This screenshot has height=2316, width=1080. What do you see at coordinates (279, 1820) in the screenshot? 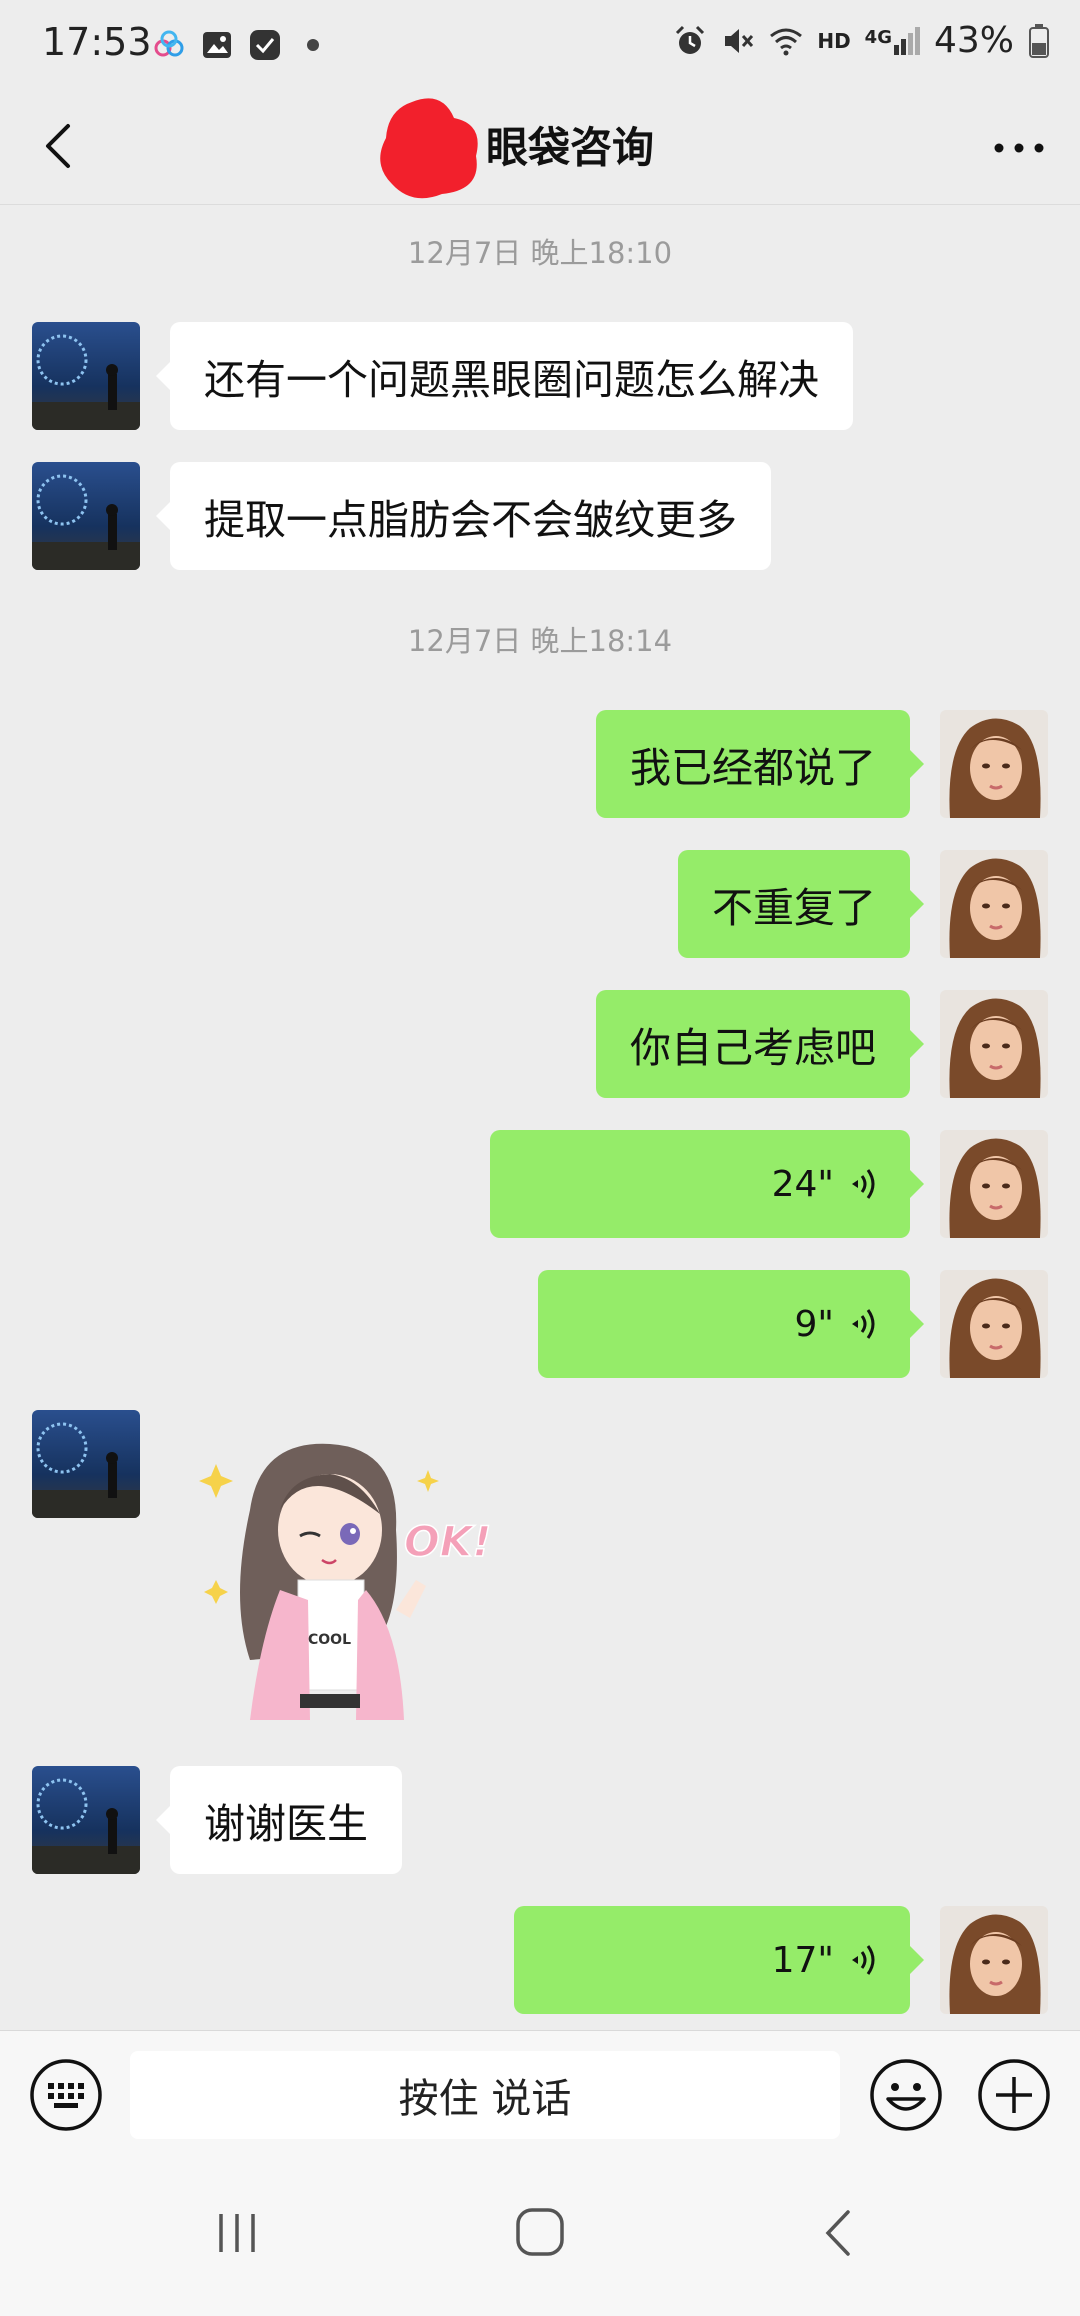
I see `message-bubble: 谢谢医生` at bounding box center [279, 1820].